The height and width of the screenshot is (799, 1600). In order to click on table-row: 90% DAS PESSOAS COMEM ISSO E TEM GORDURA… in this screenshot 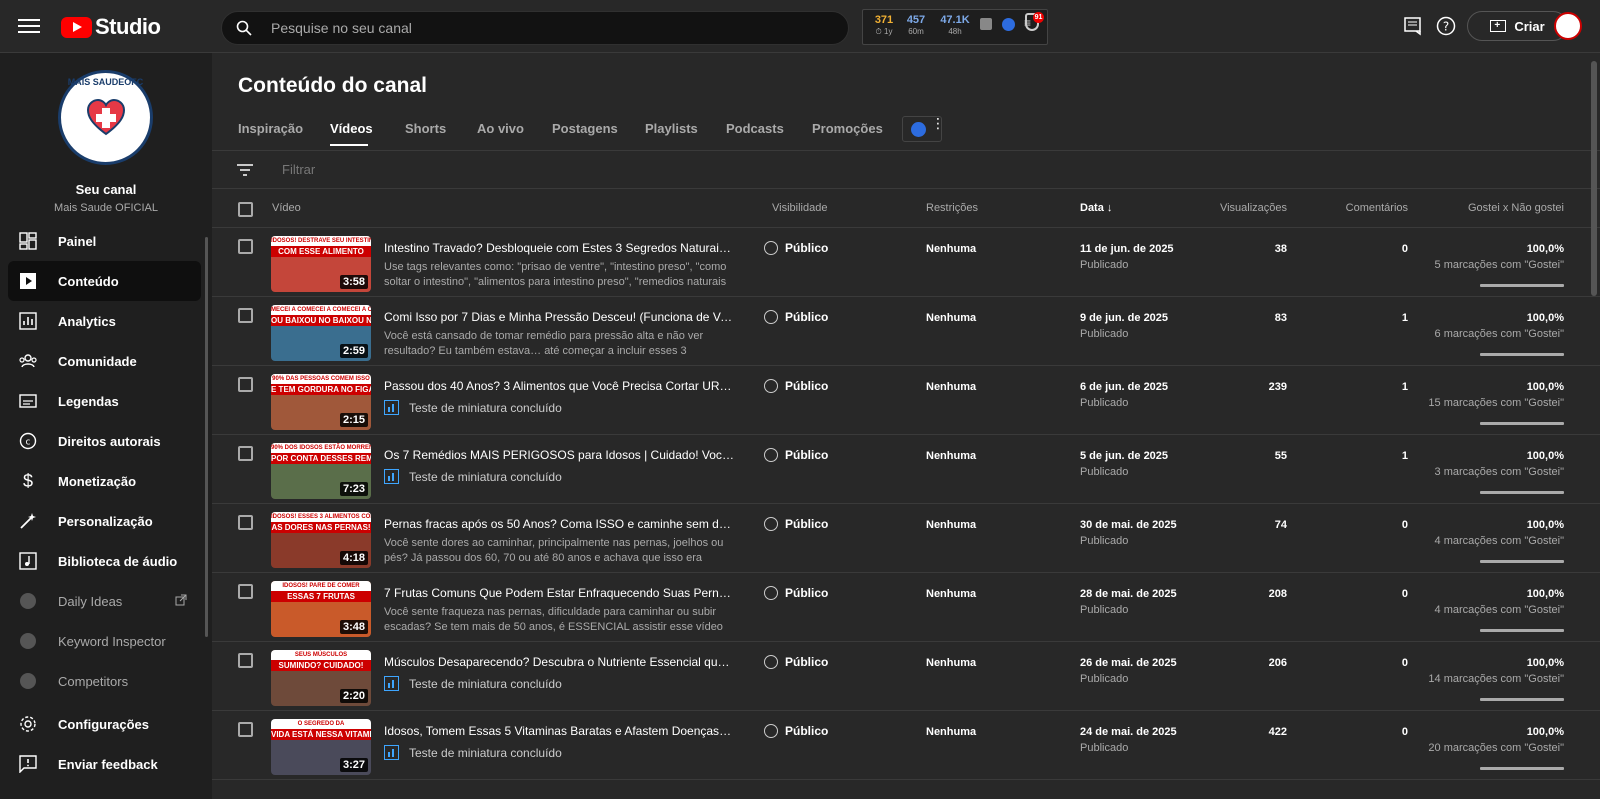, I will do `click(906, 400)`.